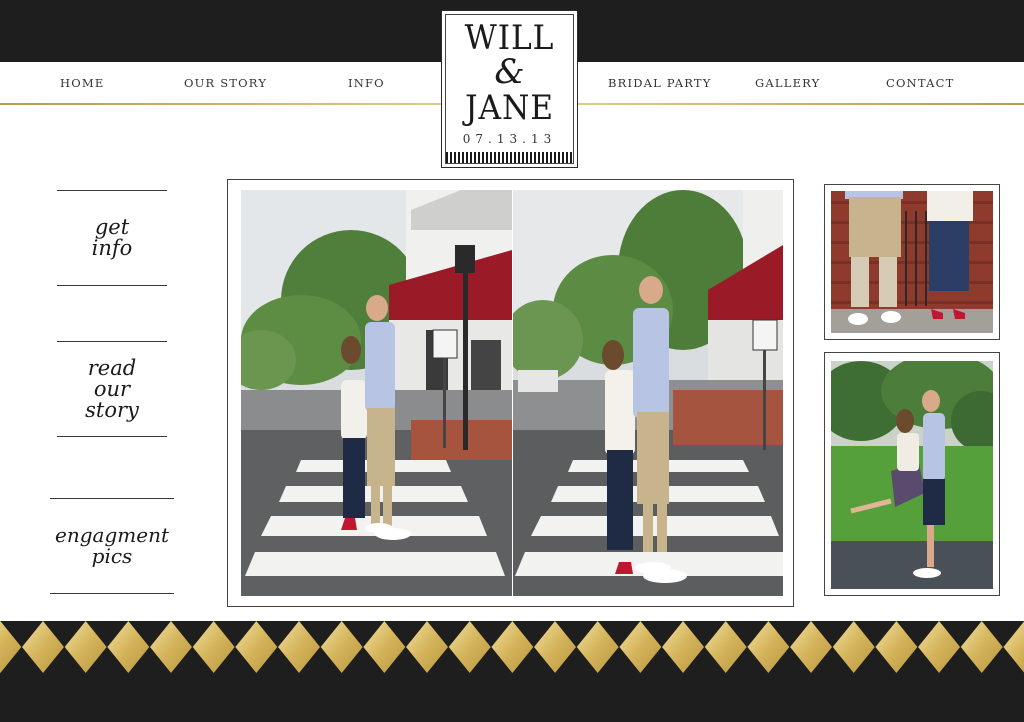 The height and width of the screenshot is (722, 1024). Describe the element at coordinates (512, 697) in the screenshot. I see `bottom-bar` at that location.